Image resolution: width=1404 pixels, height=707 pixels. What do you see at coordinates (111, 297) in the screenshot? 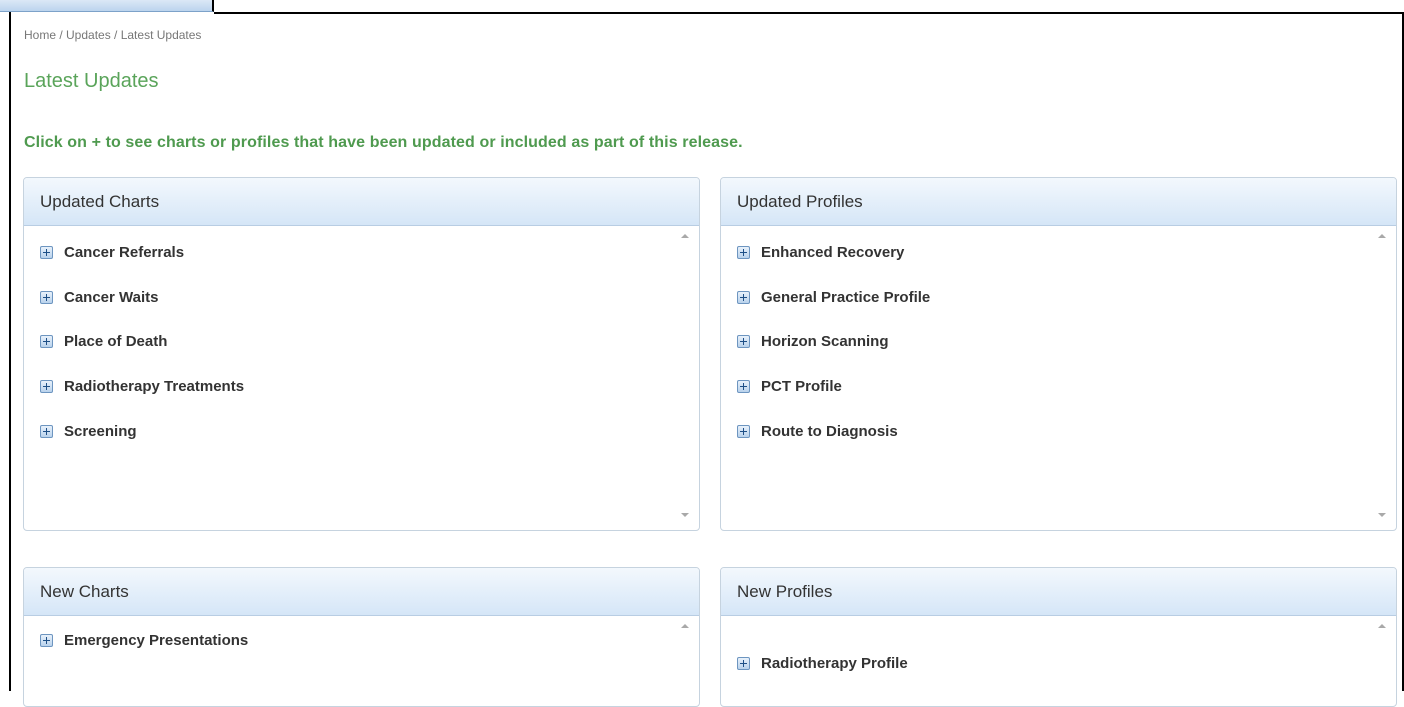
I see `list-item-label: Cancer Waits` at bounding box center [111, 297].